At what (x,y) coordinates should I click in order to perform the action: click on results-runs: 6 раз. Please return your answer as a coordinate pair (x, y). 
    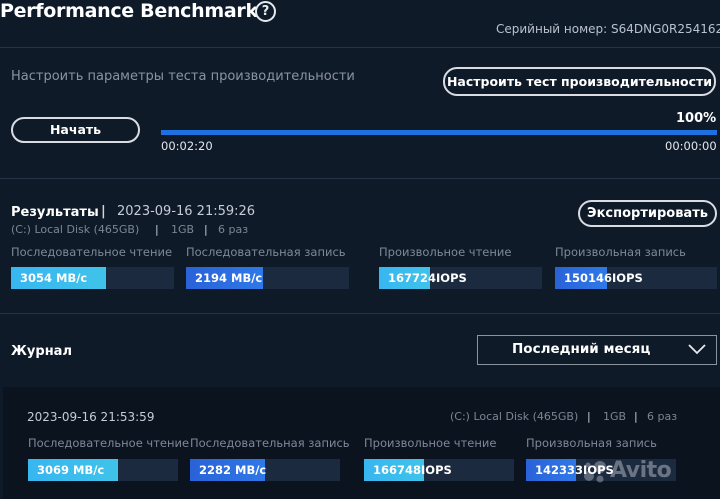
    Looking at the image, I should click on (233, 229).